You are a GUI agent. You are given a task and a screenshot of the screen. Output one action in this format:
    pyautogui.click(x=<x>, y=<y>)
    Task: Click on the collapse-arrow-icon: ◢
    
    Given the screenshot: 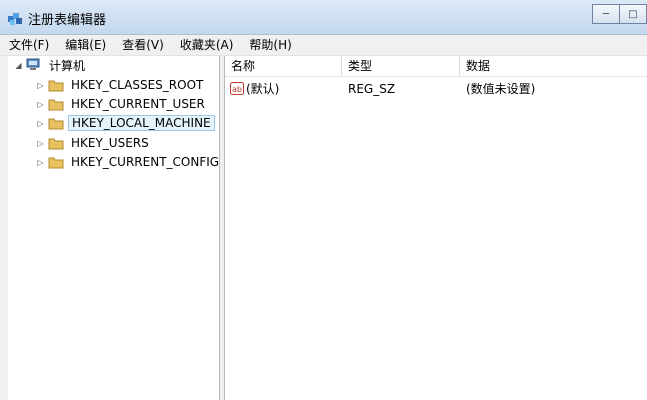 What is the action you would take?
    pyautogui.click(x=18, y=65)
    